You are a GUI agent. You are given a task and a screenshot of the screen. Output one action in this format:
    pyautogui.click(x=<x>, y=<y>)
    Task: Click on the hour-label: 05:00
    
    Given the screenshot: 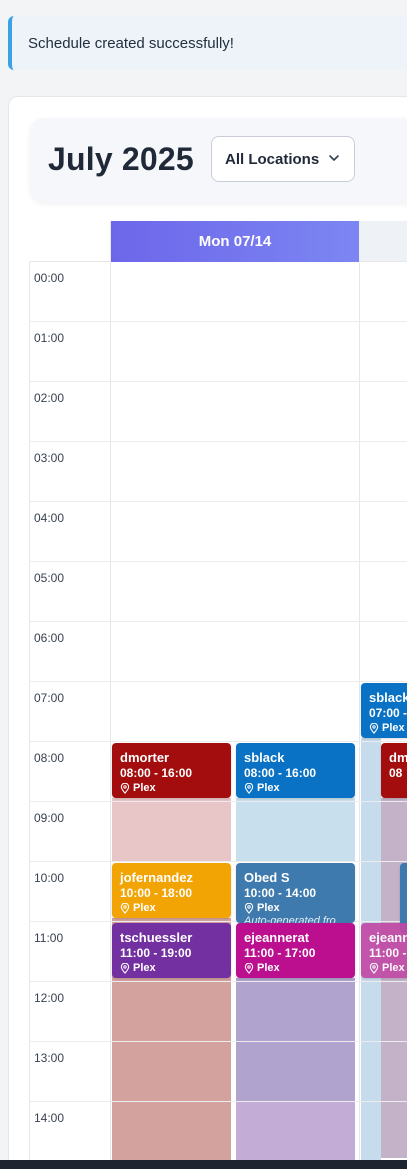 What is the action you would take?
    pyautogui.click(x=49, y=578)
    